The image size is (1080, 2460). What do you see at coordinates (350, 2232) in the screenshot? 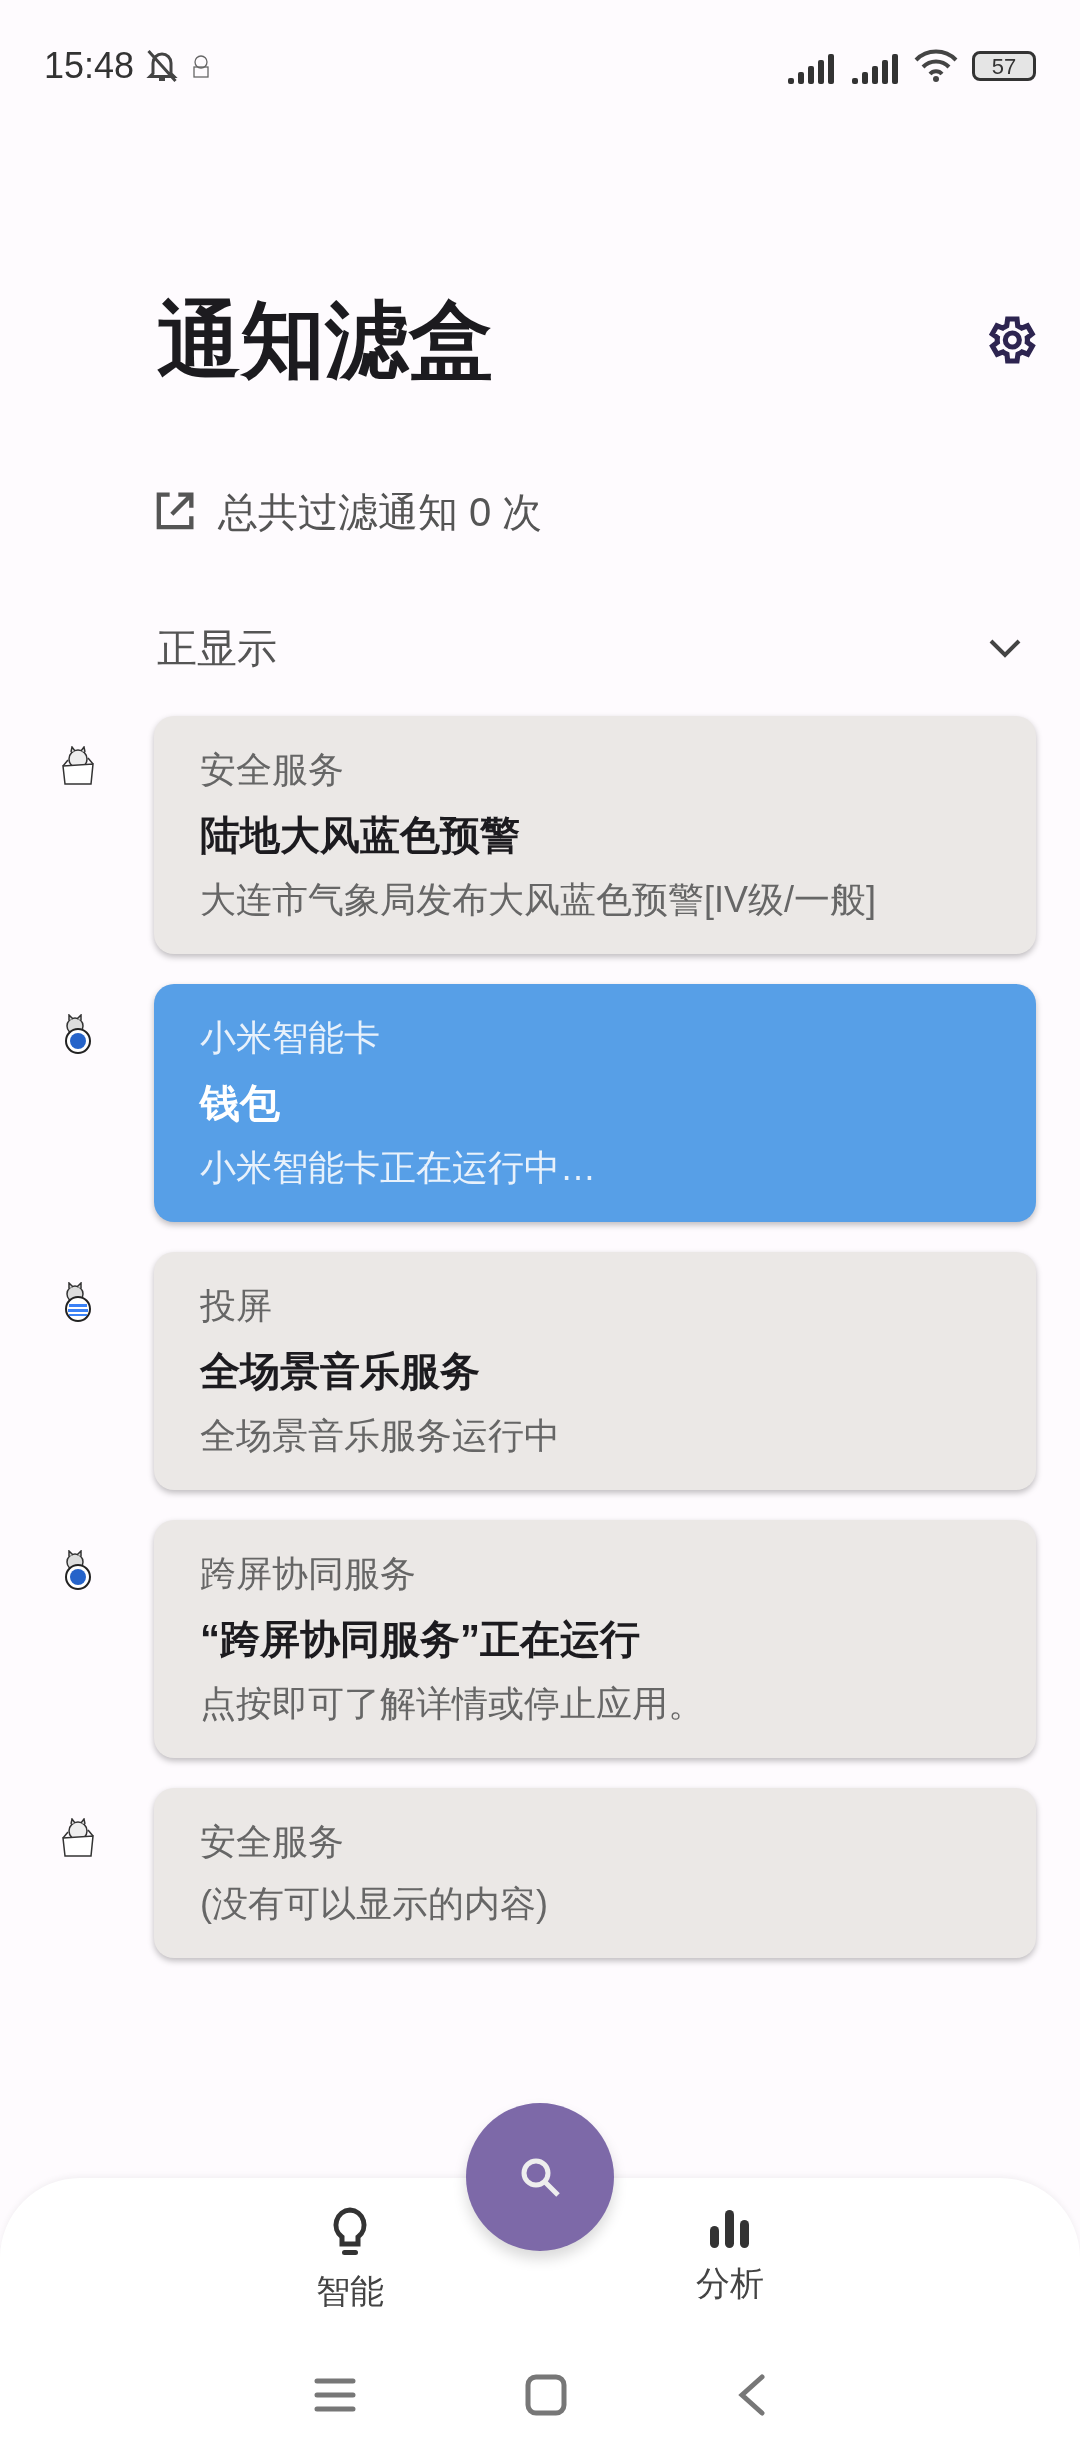
I see `lightbulb-icon` at bounding box center [350, 2232].